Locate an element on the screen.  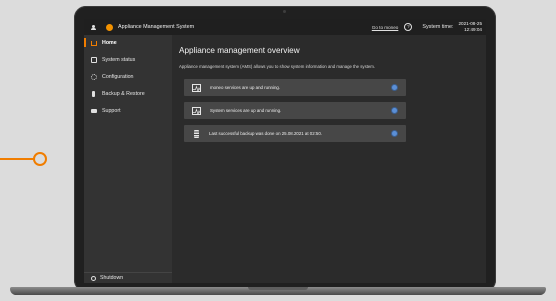
connector-line is located at coordinates (17, 159).